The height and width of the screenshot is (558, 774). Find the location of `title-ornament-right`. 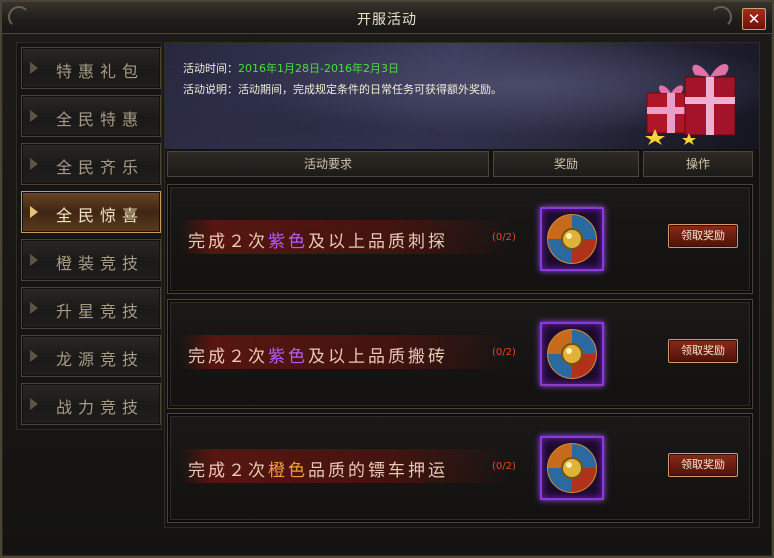

title-ornament-right is located at coordinates (721, 17).